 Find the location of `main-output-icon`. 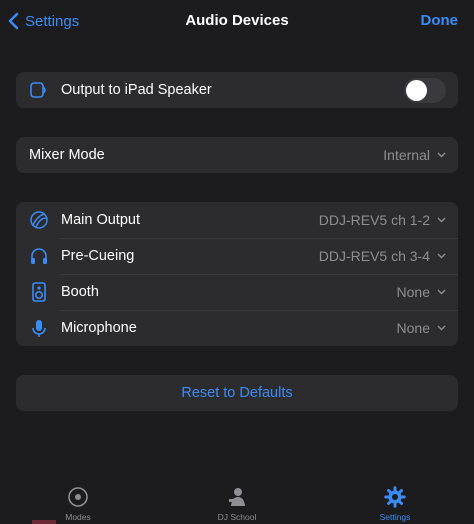

main-output-icon is located at coordinates (39, 220).